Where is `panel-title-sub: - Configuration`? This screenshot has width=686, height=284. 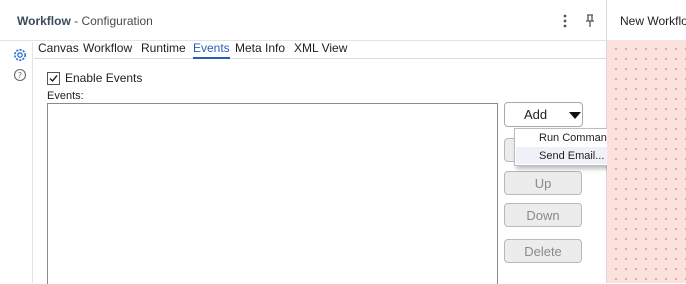 panel-title-sub: - Configuration is located at coordinates (113, 21).